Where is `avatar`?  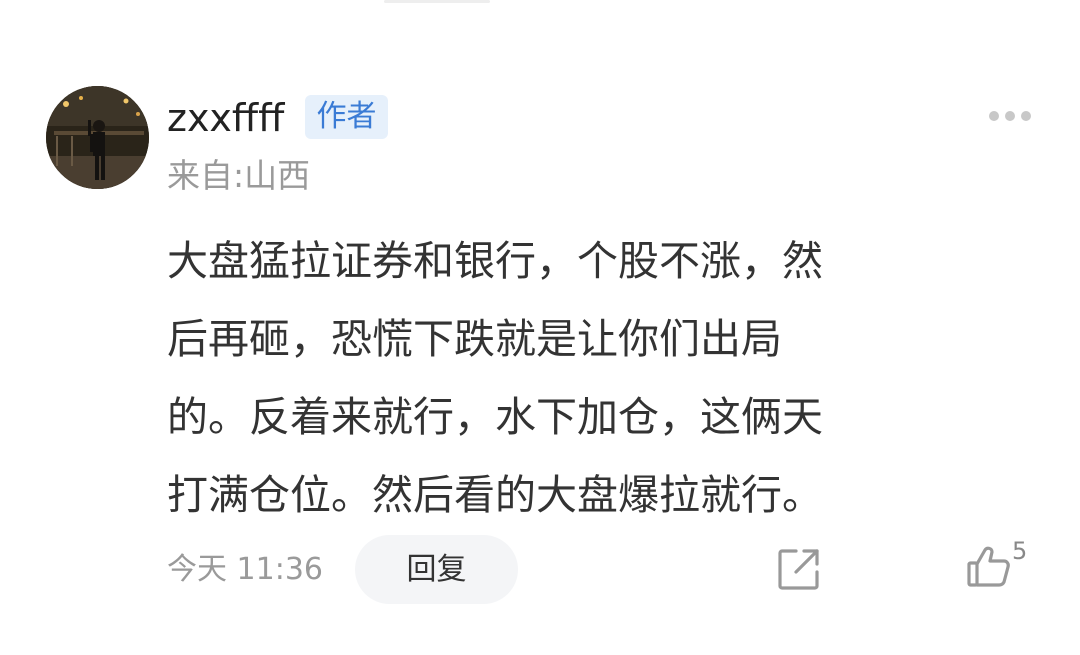
avatar is located at coordinates (97, 137).